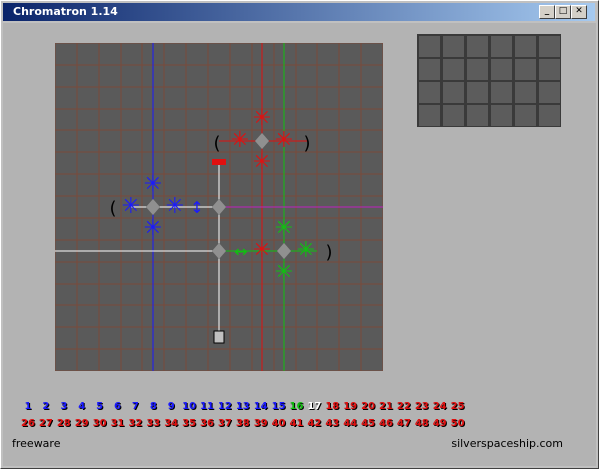  Describe the element at coordinates (458, 406) in the screenshot. I see `level-25-button: 25` at that location.